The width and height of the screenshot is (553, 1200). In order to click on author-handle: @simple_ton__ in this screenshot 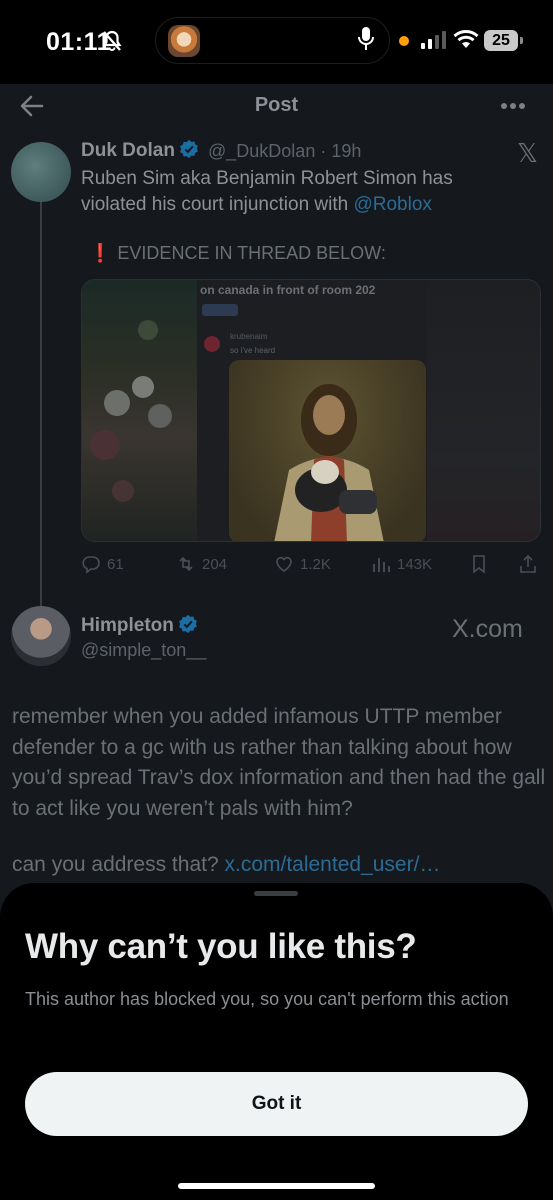, I will do `click(143, 650)`.